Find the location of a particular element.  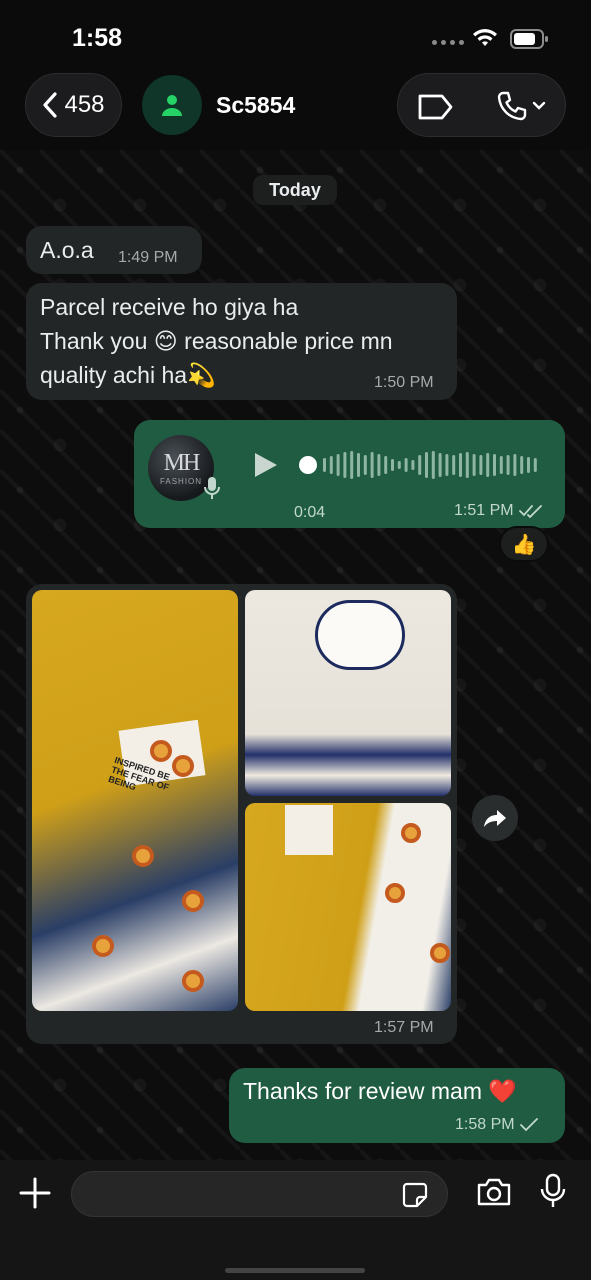

message-time: 1:51 PM is located at coordinates (484, 510).